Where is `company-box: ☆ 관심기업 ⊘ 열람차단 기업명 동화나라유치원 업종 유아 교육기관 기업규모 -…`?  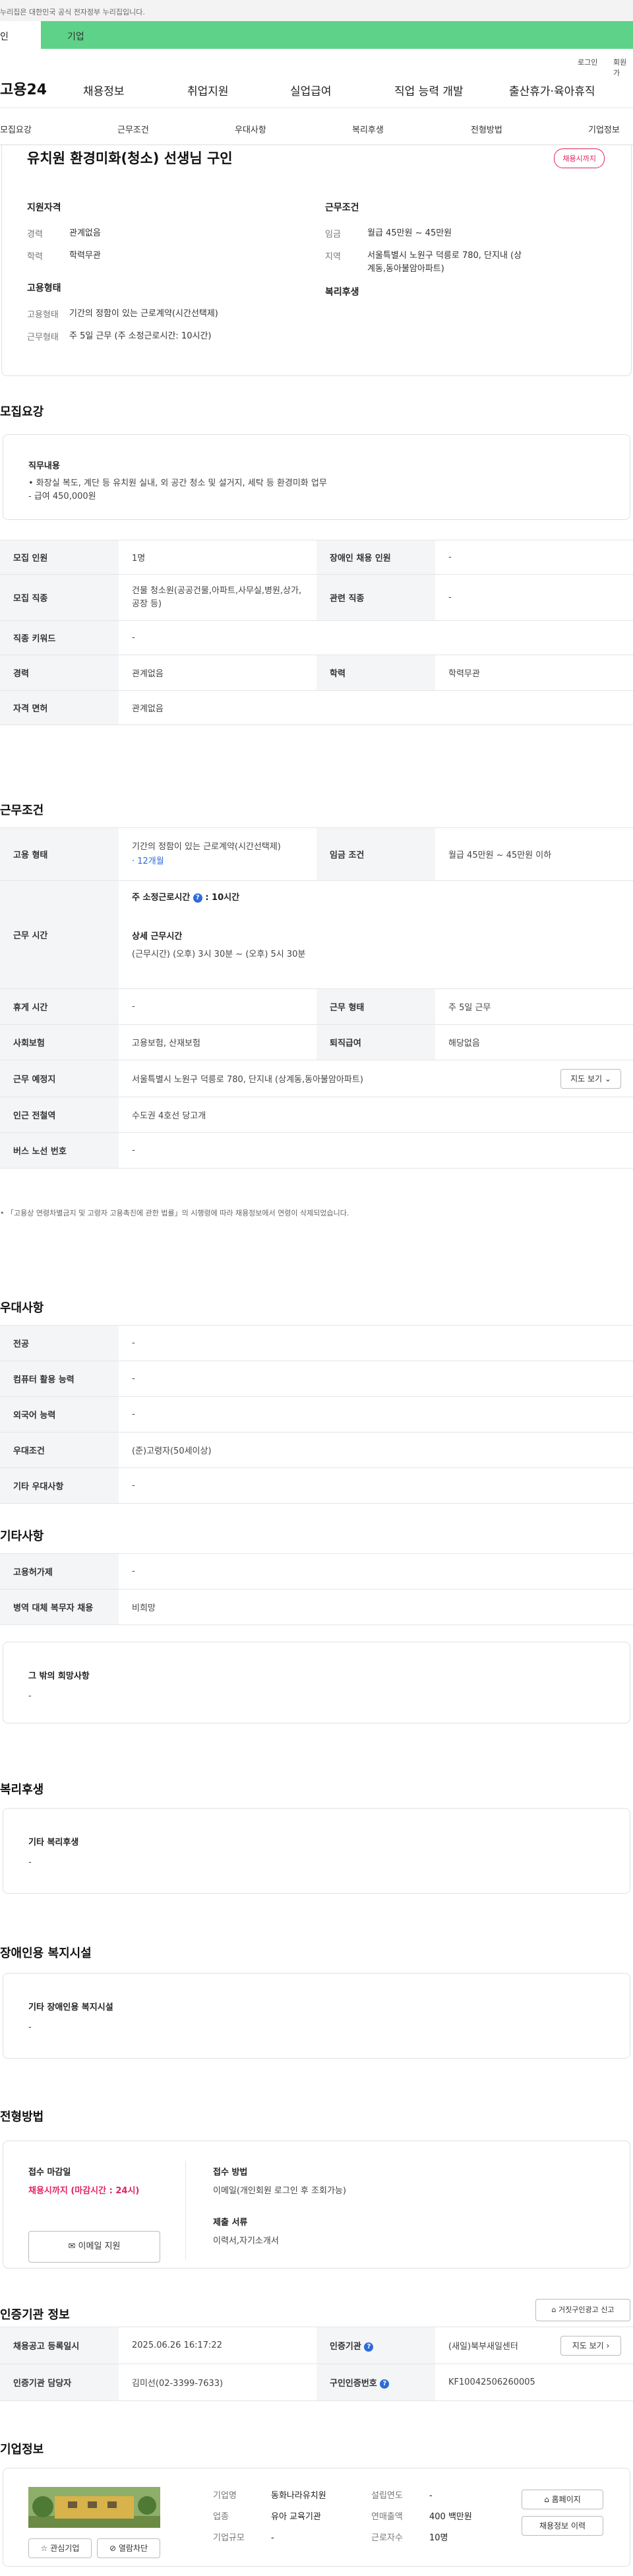
company-box: ☆ 관심기업 ⊘ 열람차단 기업명 동화나라유치원 업종 유아 교육기관 기업규모 -… is located at coordinates (316, 2517).